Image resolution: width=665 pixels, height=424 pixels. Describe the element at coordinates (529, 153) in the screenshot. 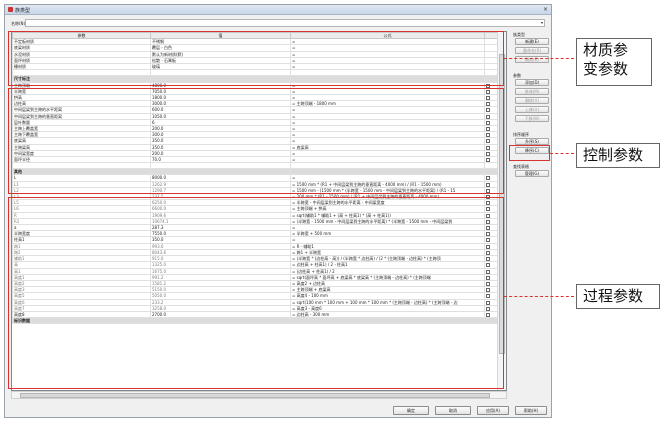

I see `sort-buttons-highlight` at that location.